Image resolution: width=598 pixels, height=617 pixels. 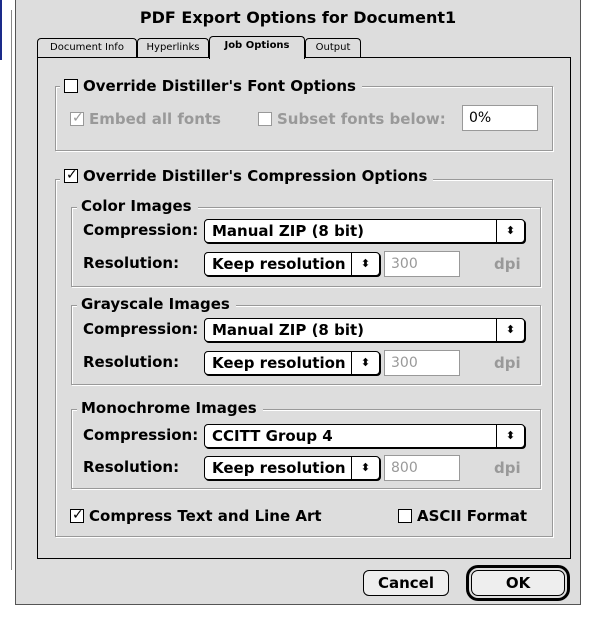 I want to click on embed-fonts-checkbox: ✓, so click(x=77, y=118).